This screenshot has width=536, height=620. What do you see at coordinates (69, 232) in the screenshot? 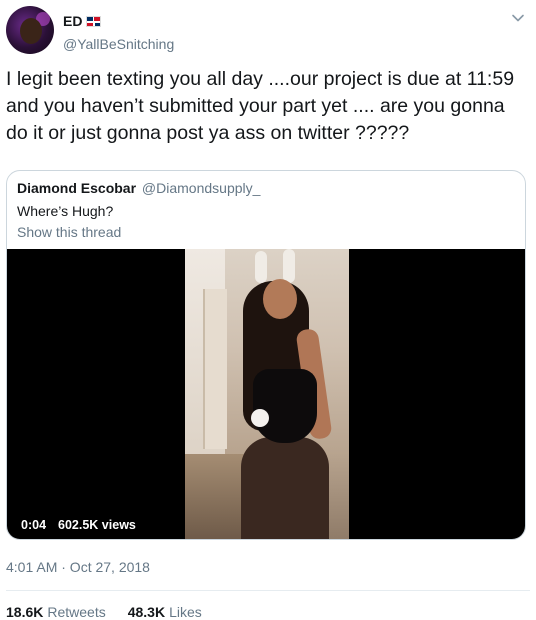
I see `show-thread-link: Show this thread` at bounding box center [69, 232].